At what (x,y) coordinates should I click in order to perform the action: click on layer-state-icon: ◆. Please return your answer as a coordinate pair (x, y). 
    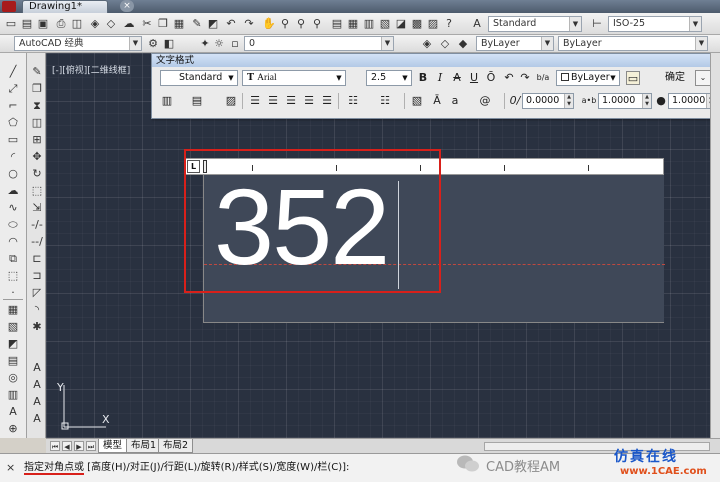
    Looking at the image, I should click on (463, 44).